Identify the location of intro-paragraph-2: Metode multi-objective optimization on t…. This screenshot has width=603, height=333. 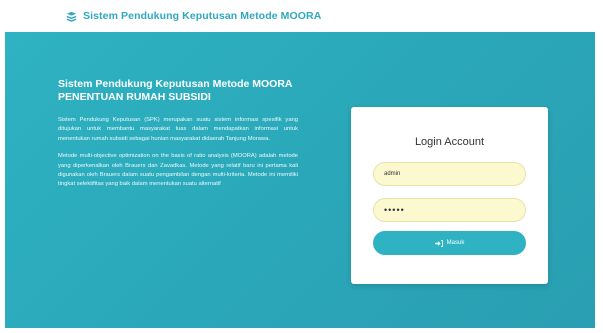
(178, 170).